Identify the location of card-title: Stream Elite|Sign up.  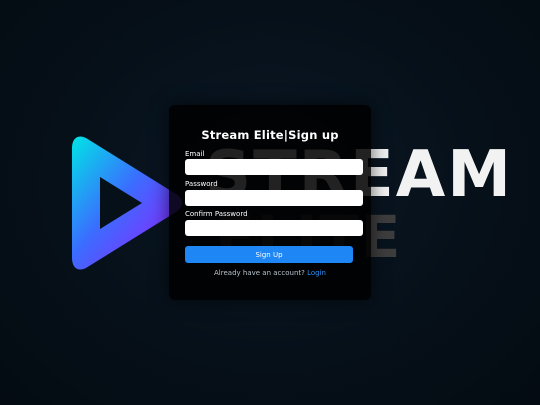
(270, 135).